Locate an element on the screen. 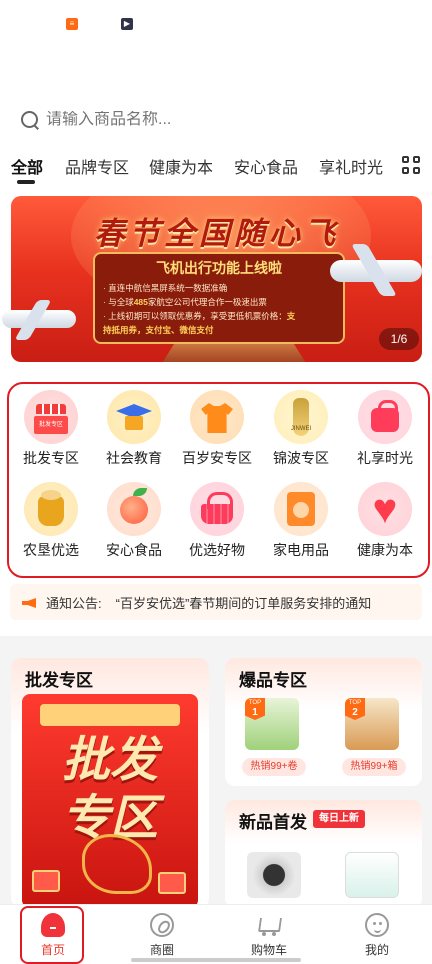 The image size is (432, 964). notice-label: 通知公告: is located at coordinates (74, 603).